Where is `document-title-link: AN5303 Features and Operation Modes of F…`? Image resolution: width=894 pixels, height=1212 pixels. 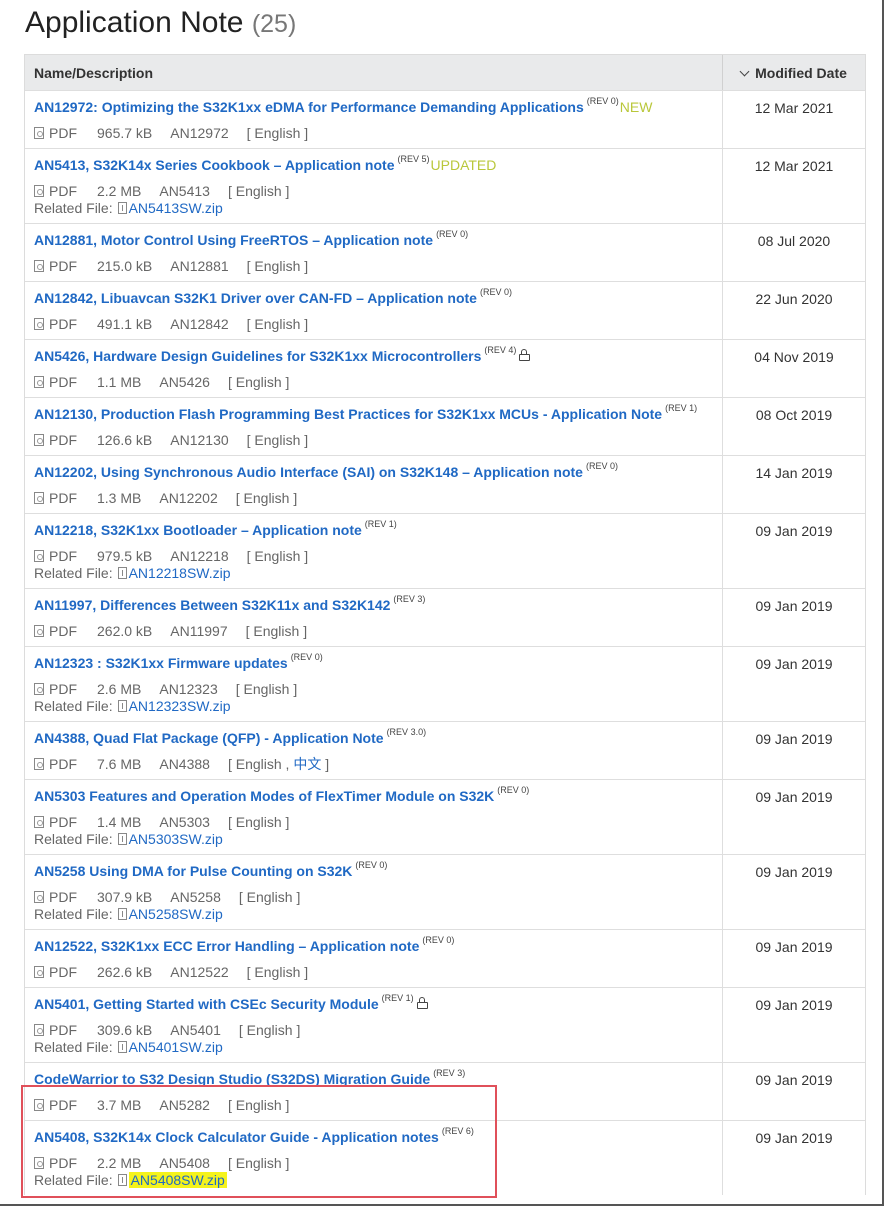 document-title-link: AN5303 Features and Operation Modes of F… is located at coordinates (264, 796).